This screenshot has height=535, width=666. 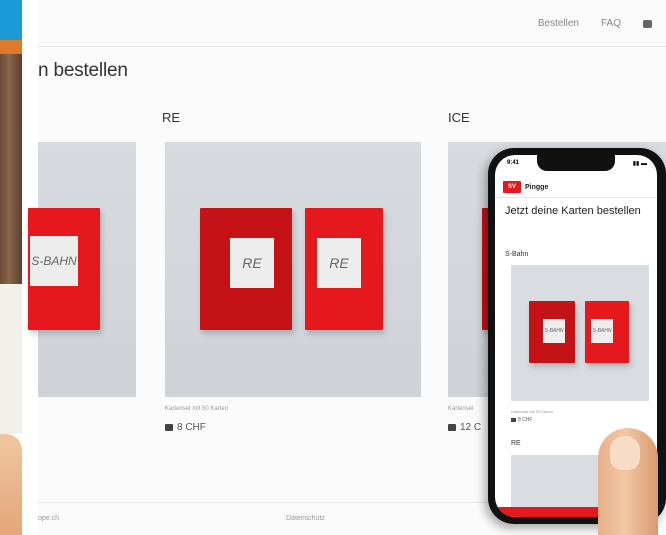 I want to click on status-time: 9:41, so click(x=513, y=163).